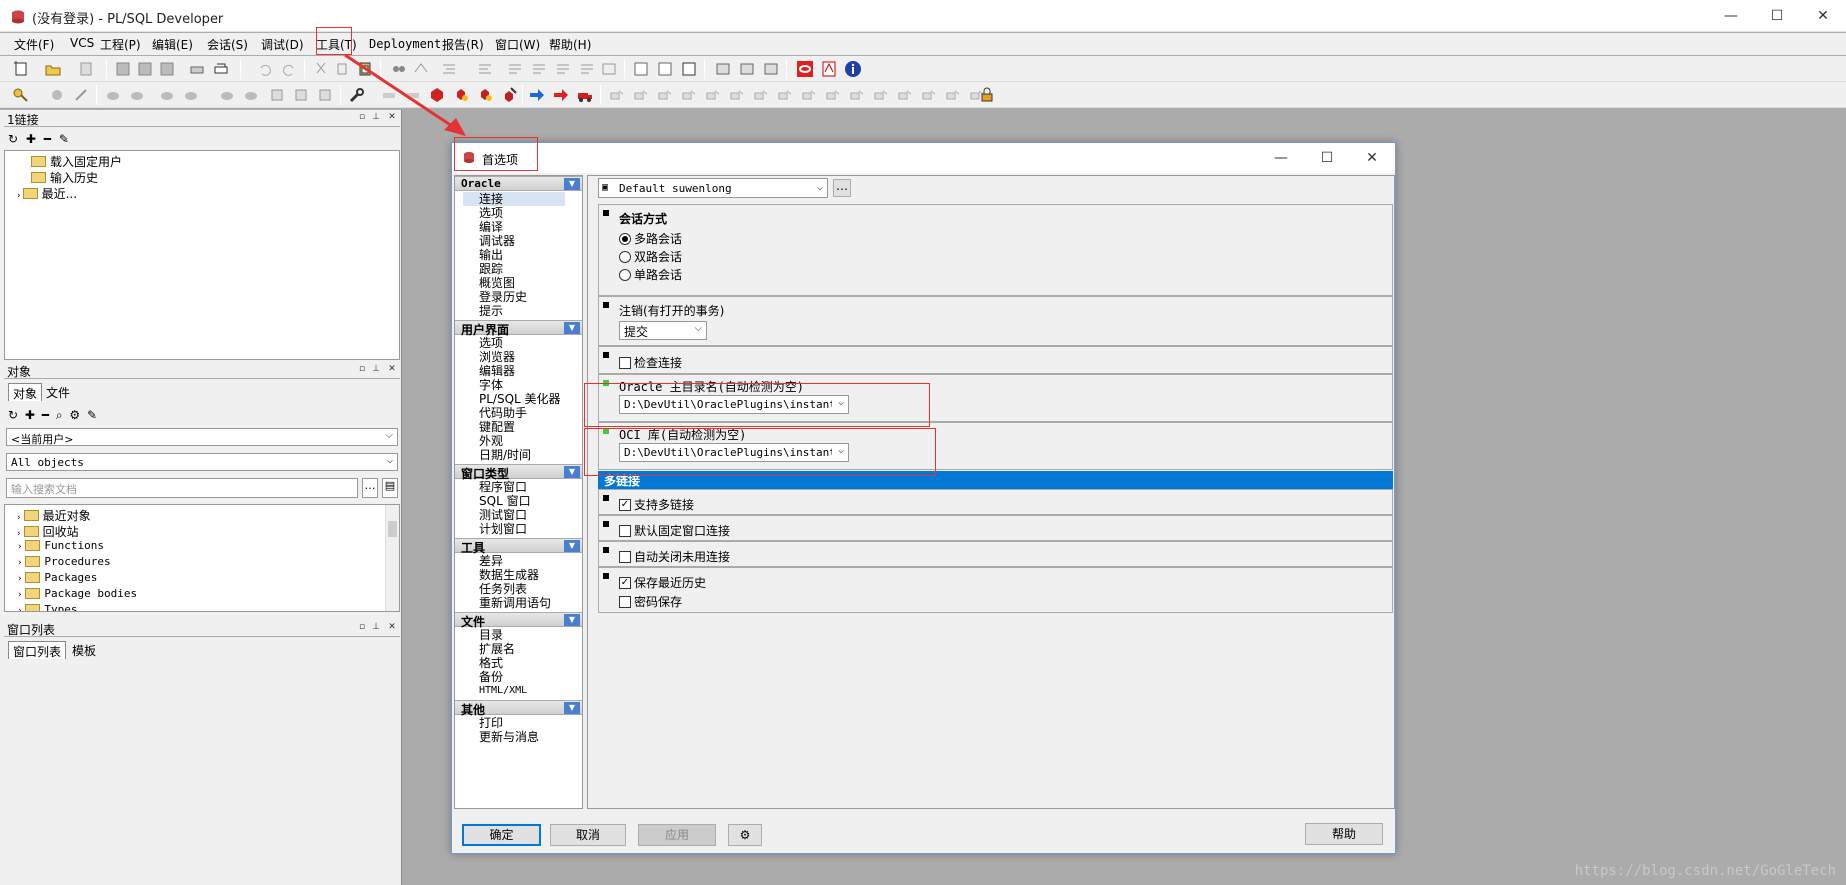  Describe the element at coordinates (25, 392) in the screenshot. I see `tab-objects: 对象` at that location.